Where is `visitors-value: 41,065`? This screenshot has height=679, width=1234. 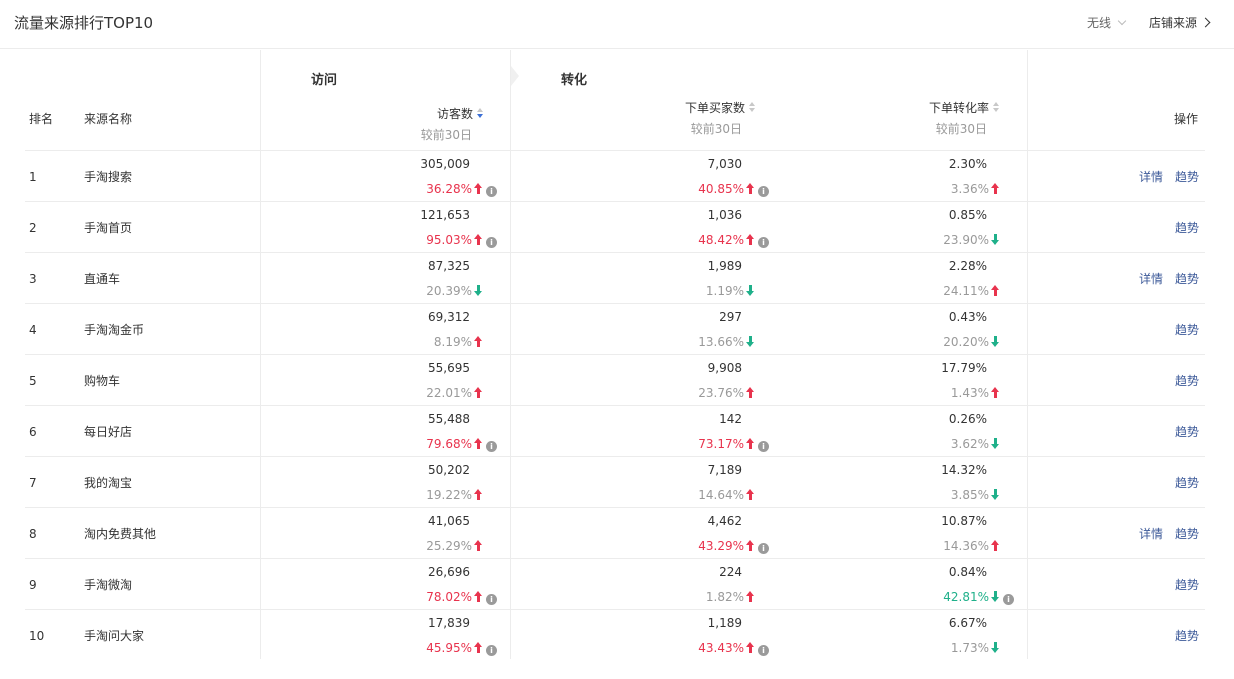 visitors-value: 41,065 is located at coordinates (449, 521).